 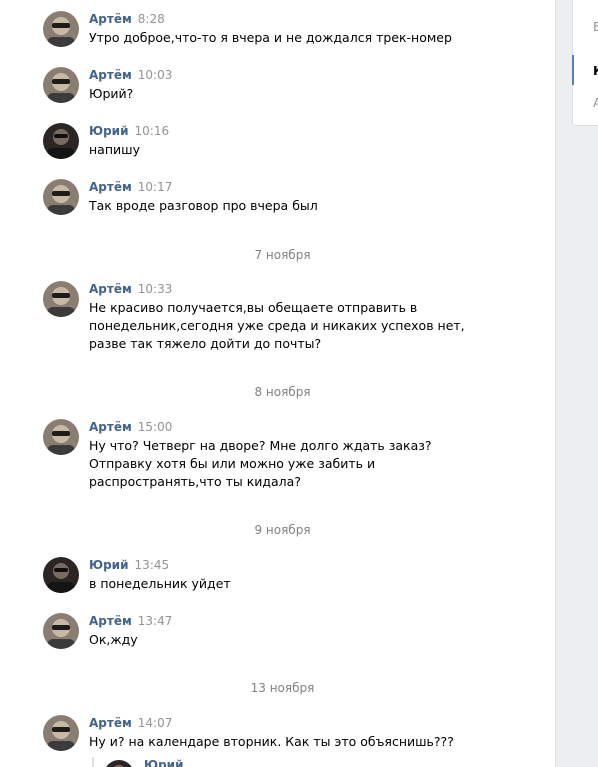 I want to click on menu-item: В, so click(x=595, y=27).